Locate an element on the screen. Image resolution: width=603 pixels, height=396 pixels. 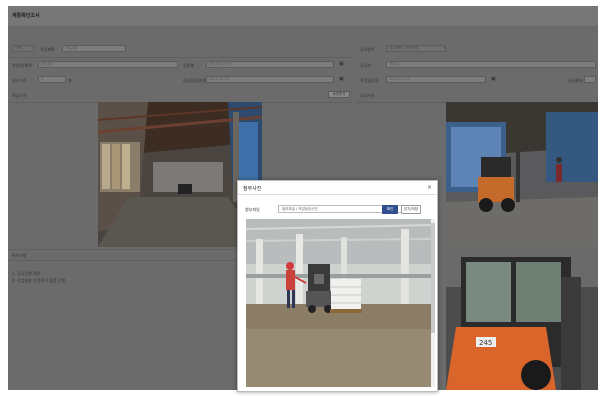
inspect-photo-bottom-image: 245 is located at coordinates (522, 318).